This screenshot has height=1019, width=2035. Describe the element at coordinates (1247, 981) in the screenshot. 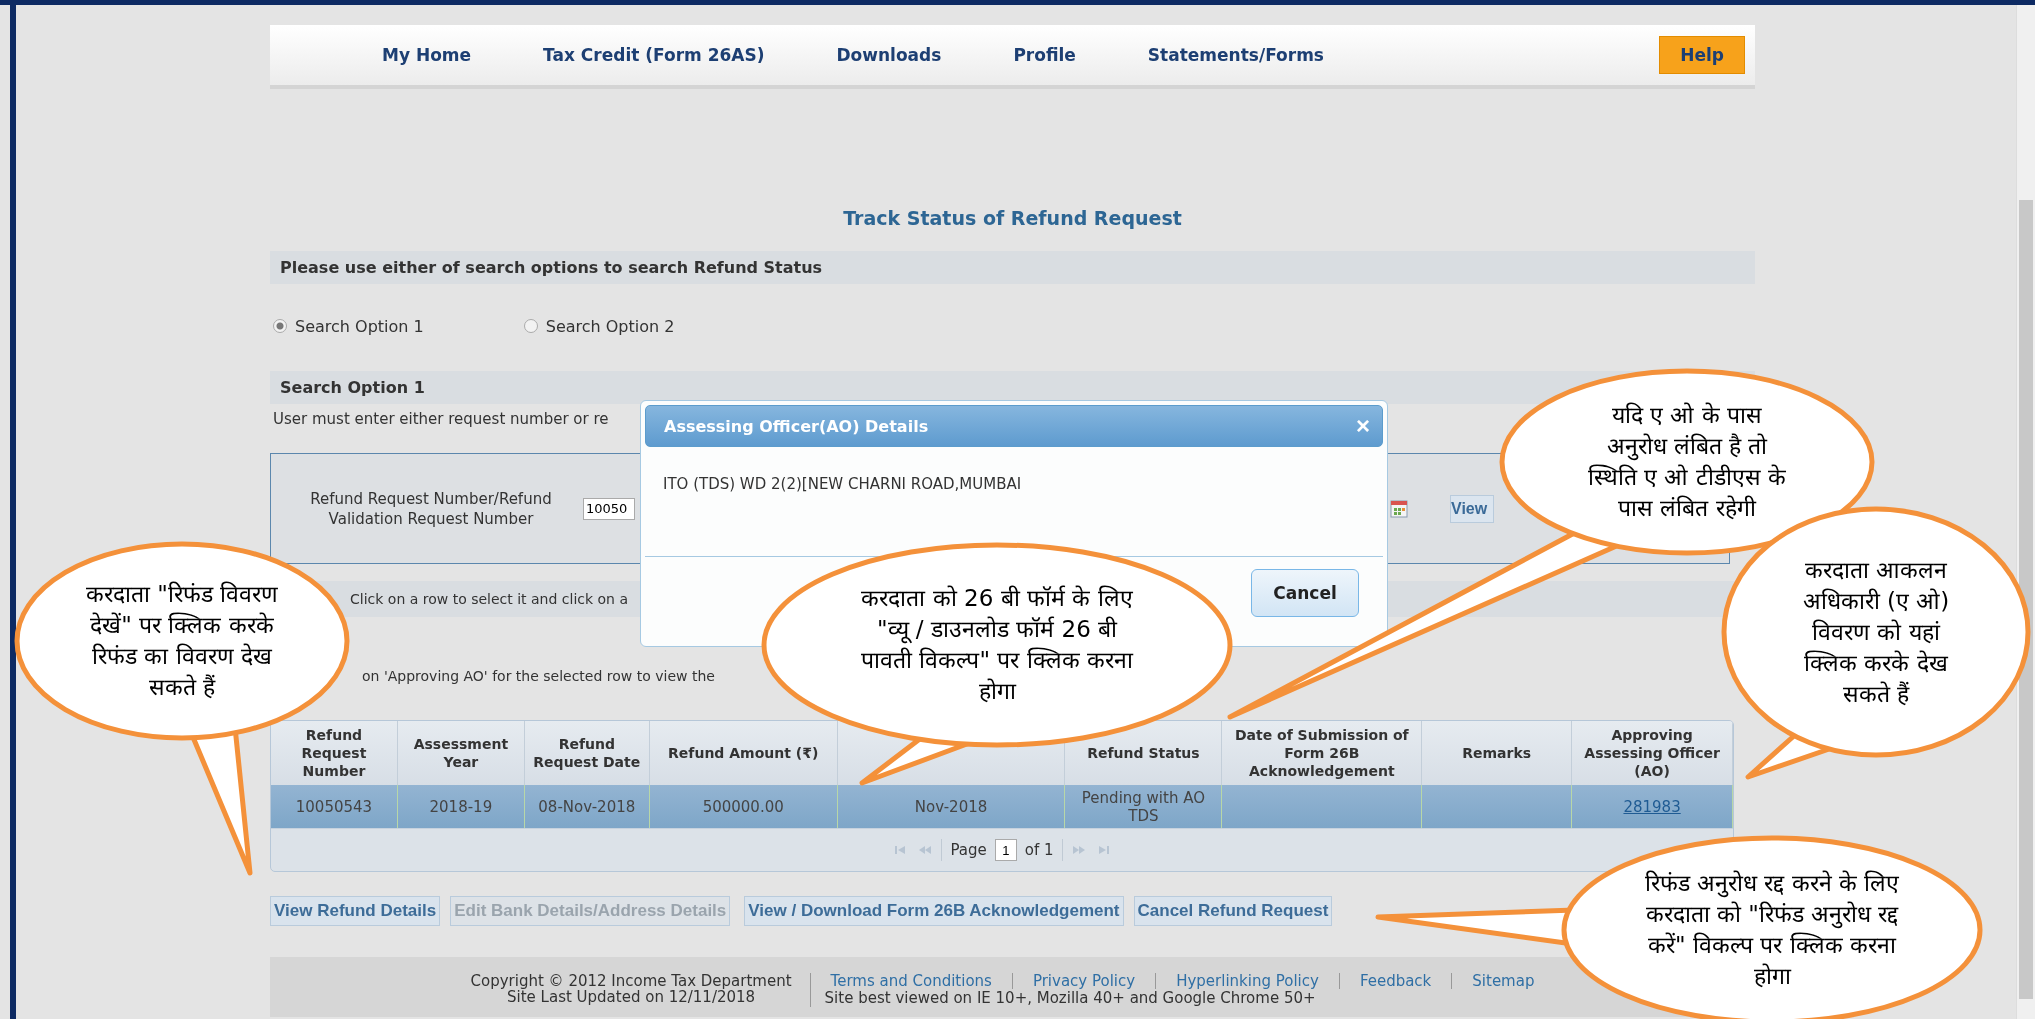

I see `footer-link: Hyperlinking Policy` at that location.